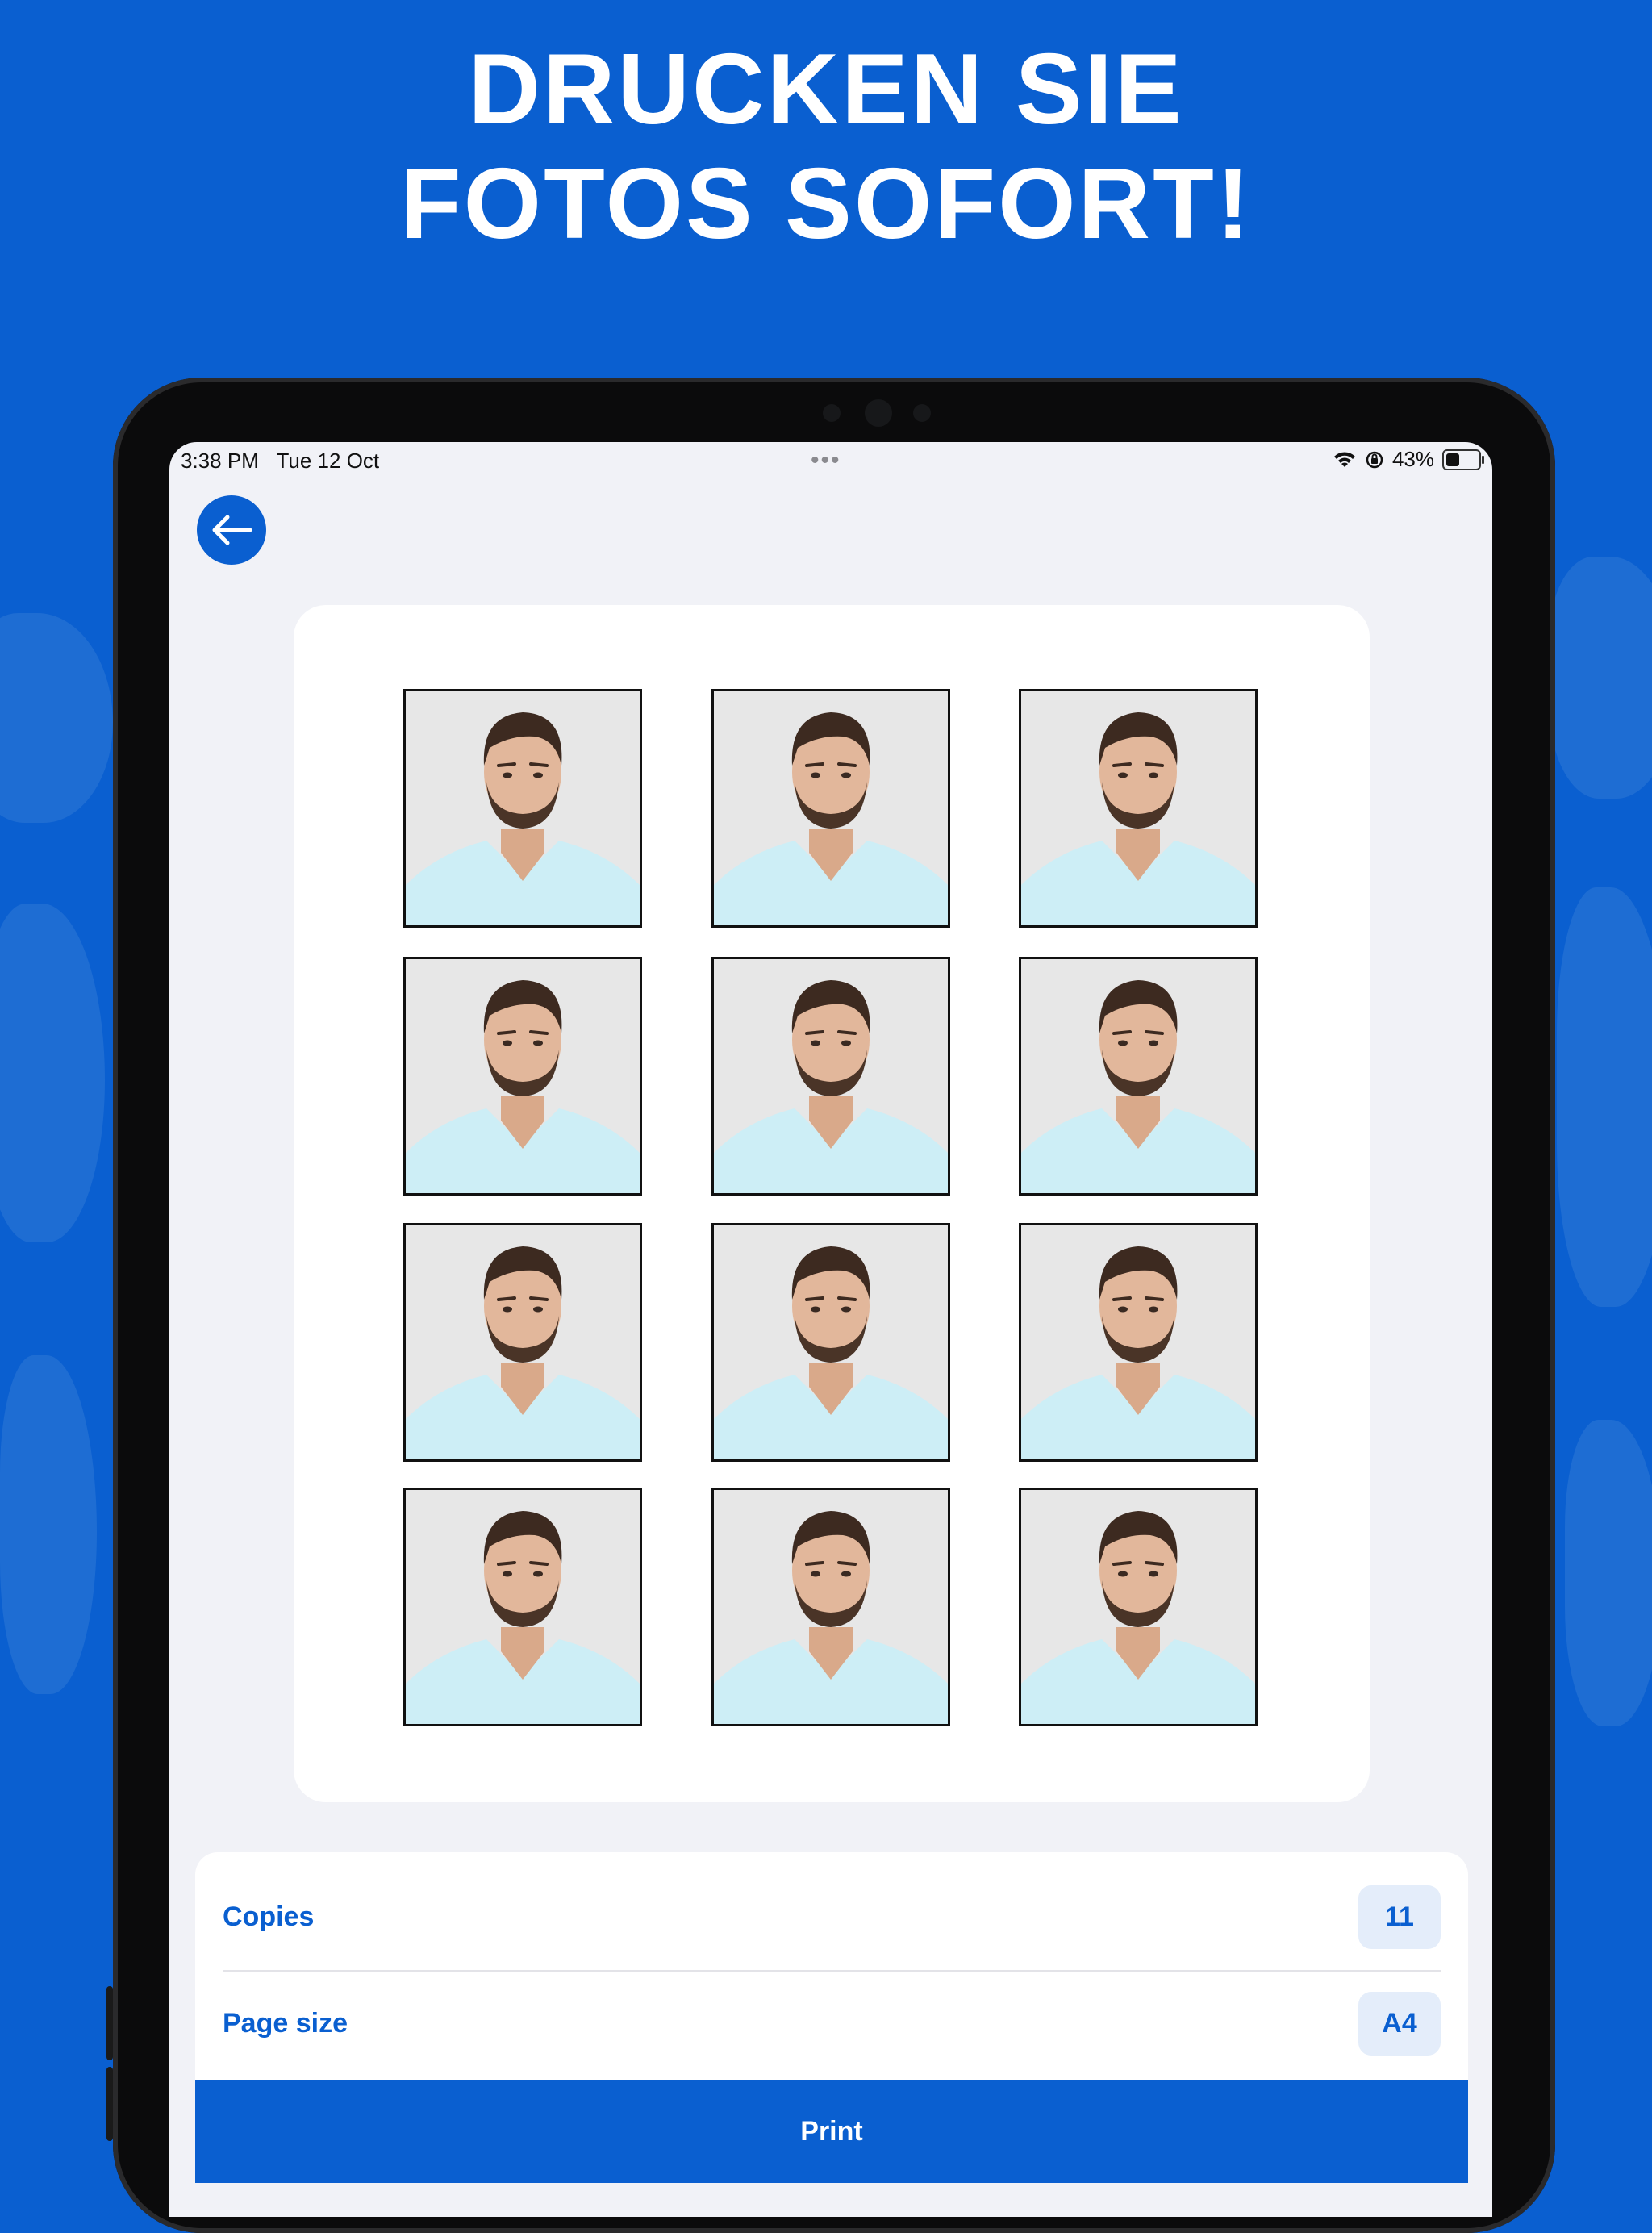 The height and width of the screenshot is (2233, 1652). What do you see at coordinates (1344, 459) in the screenshot?
I see `wifi-icon` at bounding box center [1344, 459].